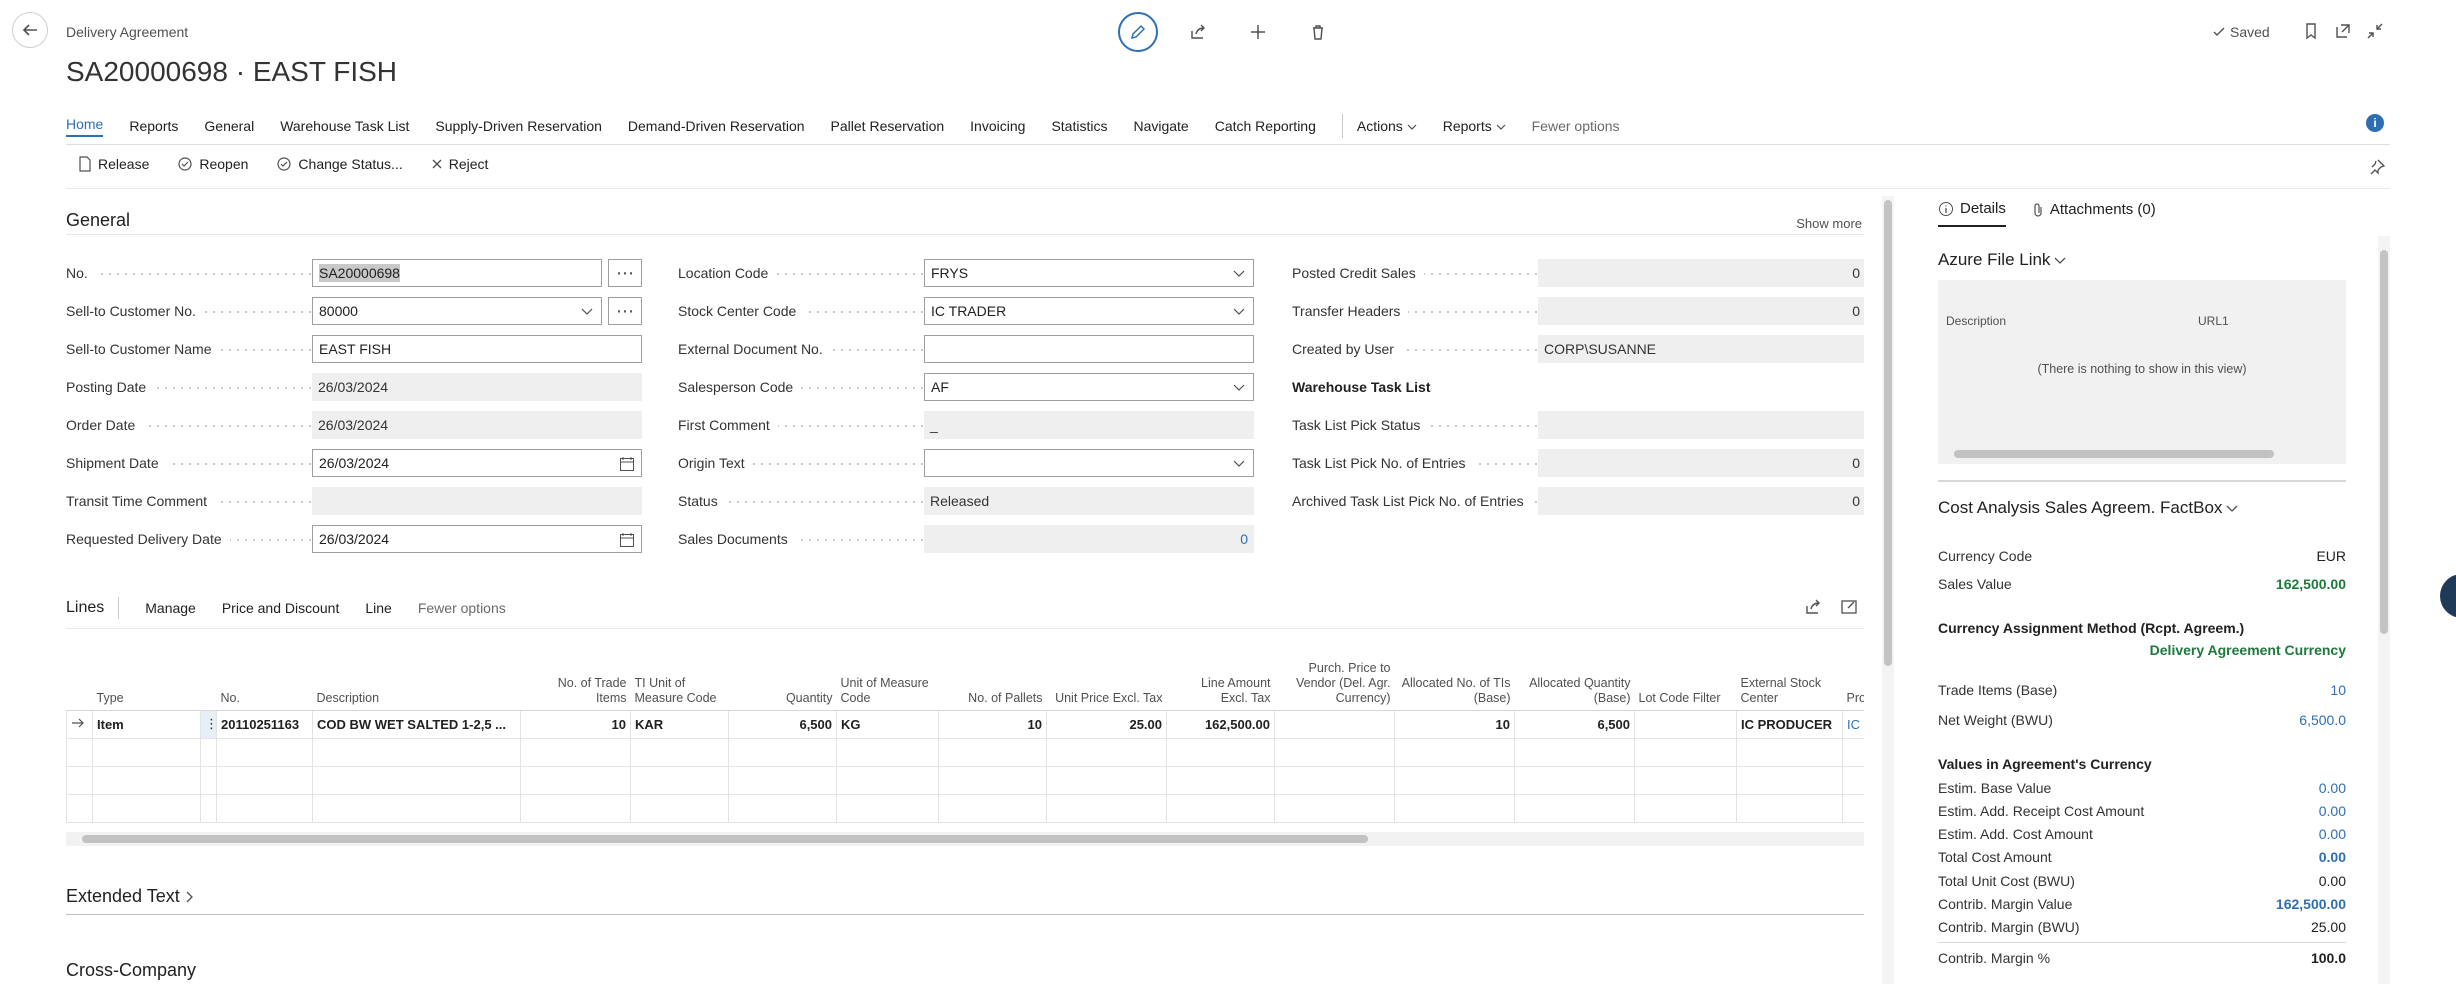 The height and width of the screenshot is (984, 2456). I want to click on shipment-date-input: 26/03/2024, so click(477, 463).